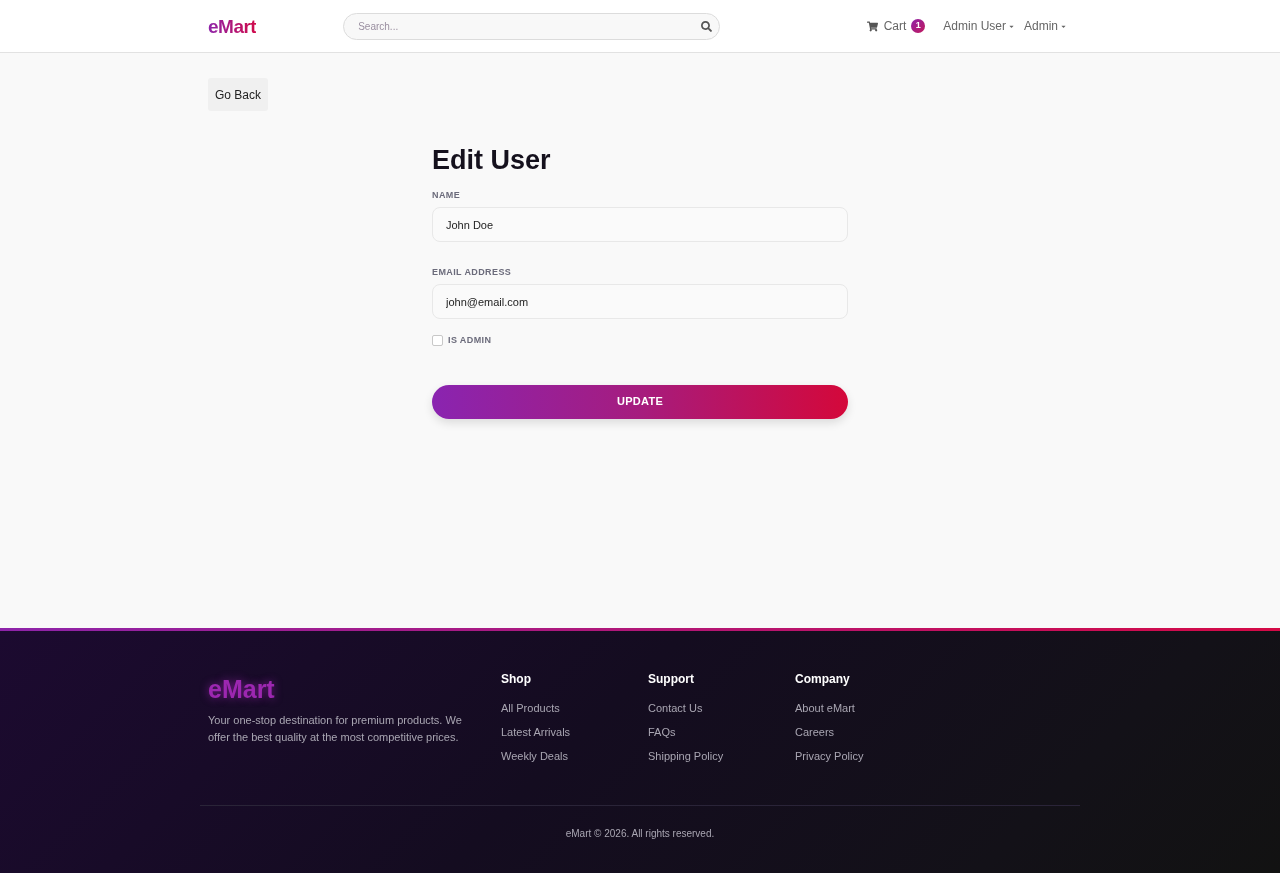  What do you see at coordinates (640, 834) in the screenshot?
I see `copyright-text: eMart © 2026. All rights reserved.` at bounding box center [640, 834].